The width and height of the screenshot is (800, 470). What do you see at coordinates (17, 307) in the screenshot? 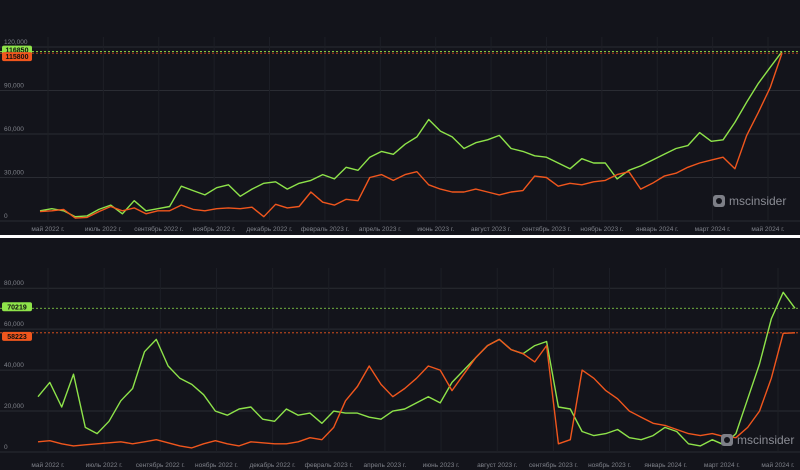
I see `last-value-label: 70219` at bounding box center [17, 307].